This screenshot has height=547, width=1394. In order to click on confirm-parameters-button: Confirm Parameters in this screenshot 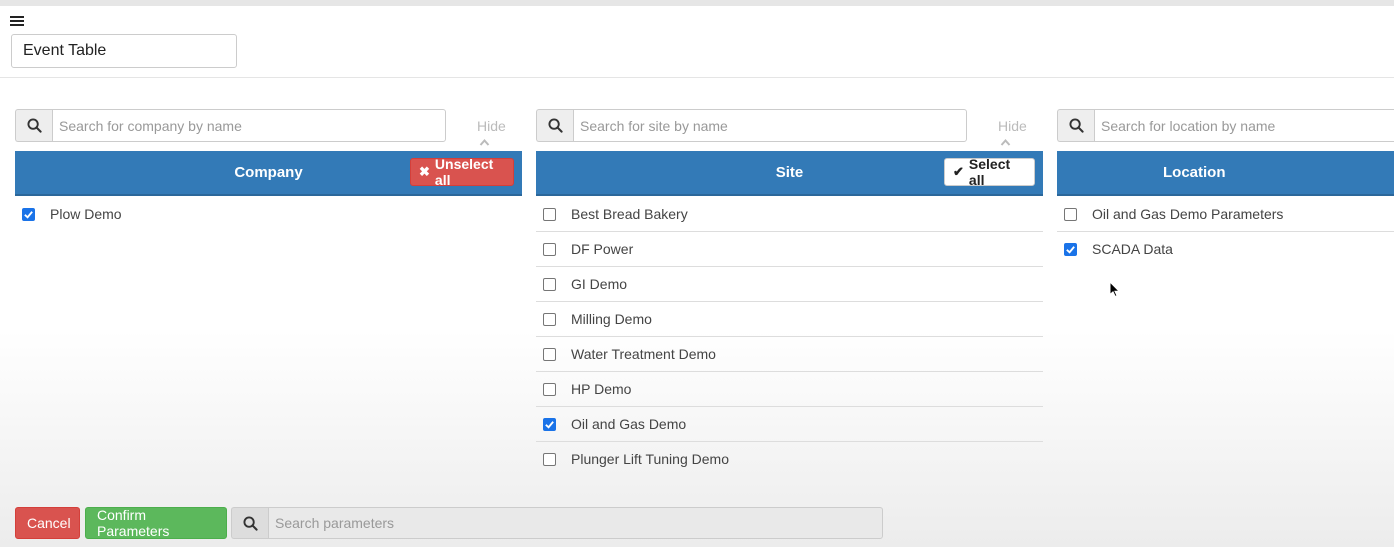, I will do `click(156, 523)`.